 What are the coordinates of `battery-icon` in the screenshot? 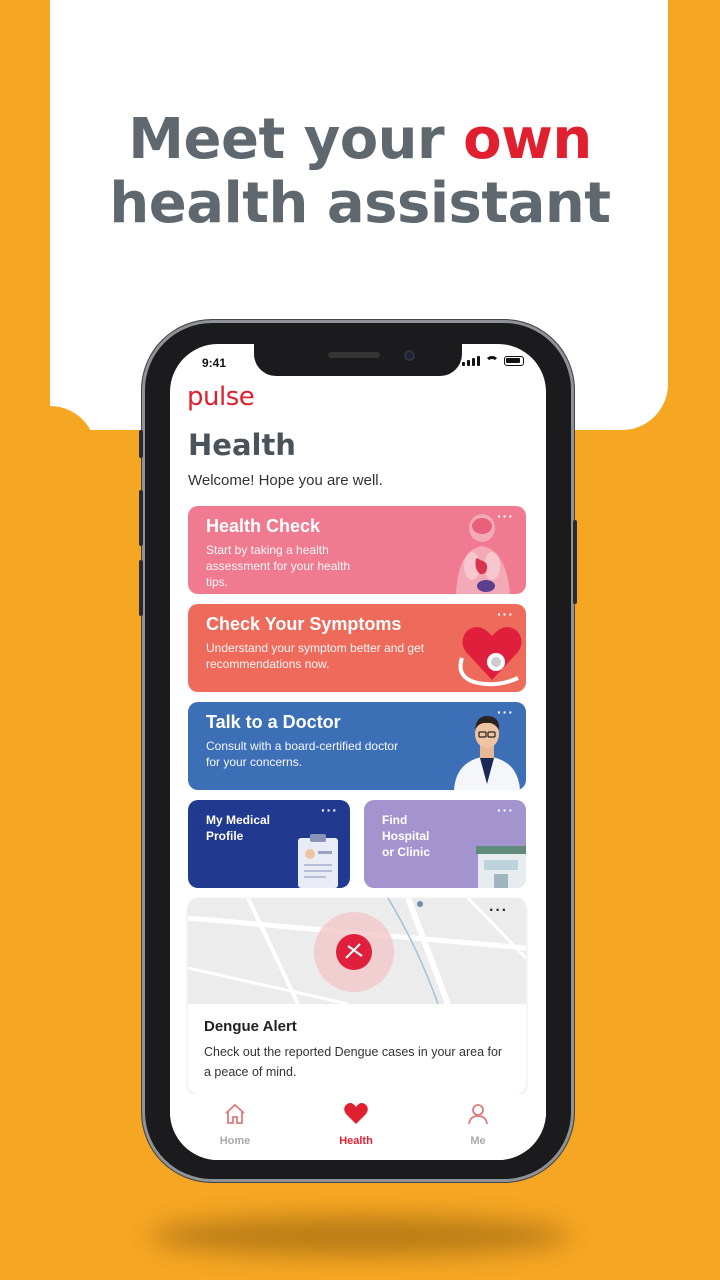 It's located at (514, 361).